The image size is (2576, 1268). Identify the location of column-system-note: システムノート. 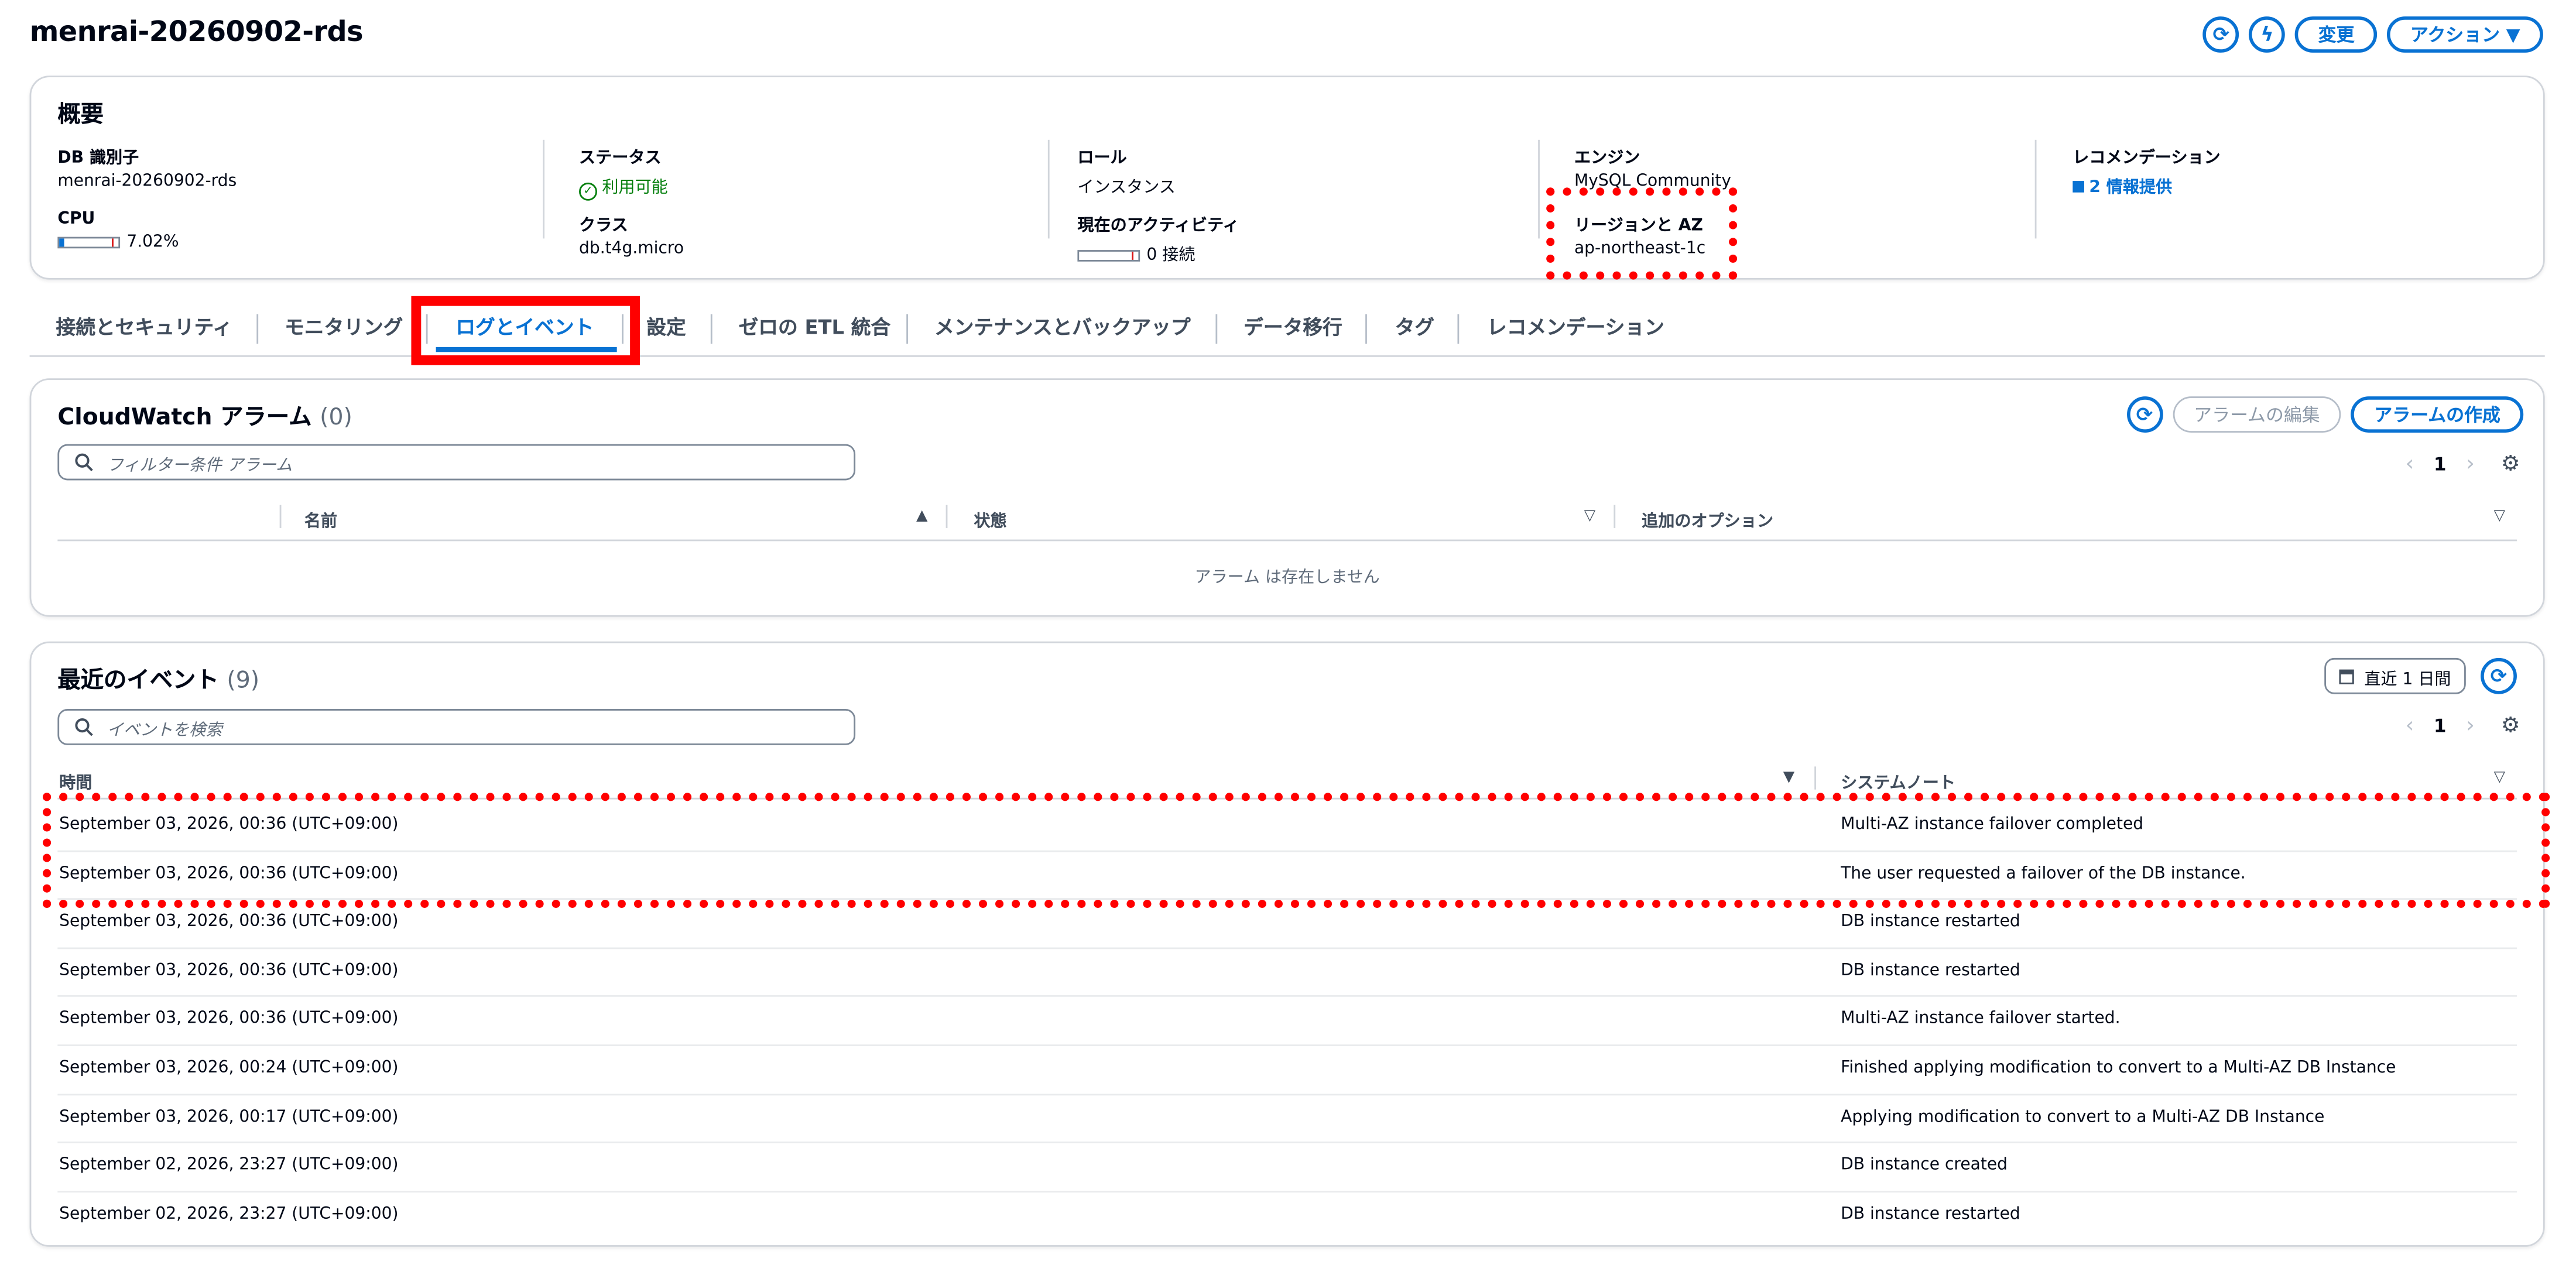
(1898, 780).